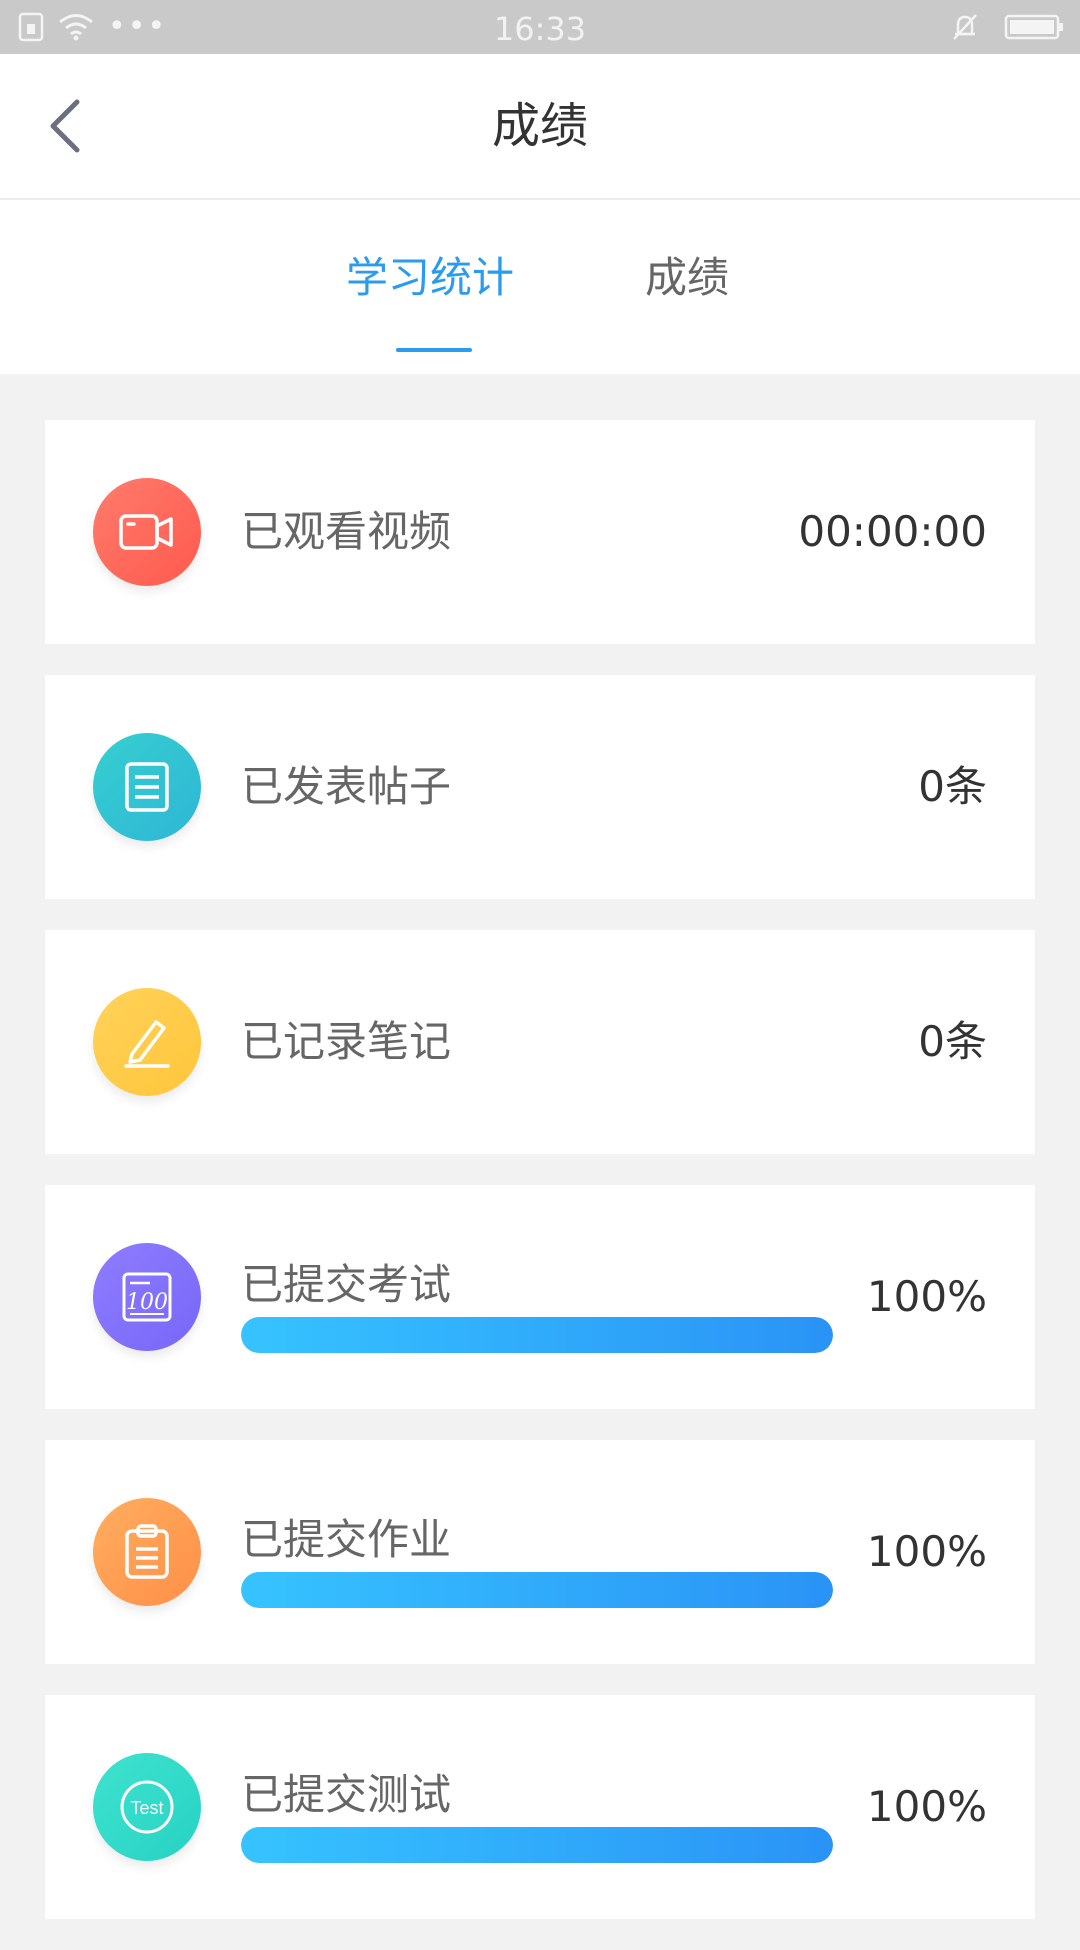  I want to click on svg-text: 100, so click(147, 1302).